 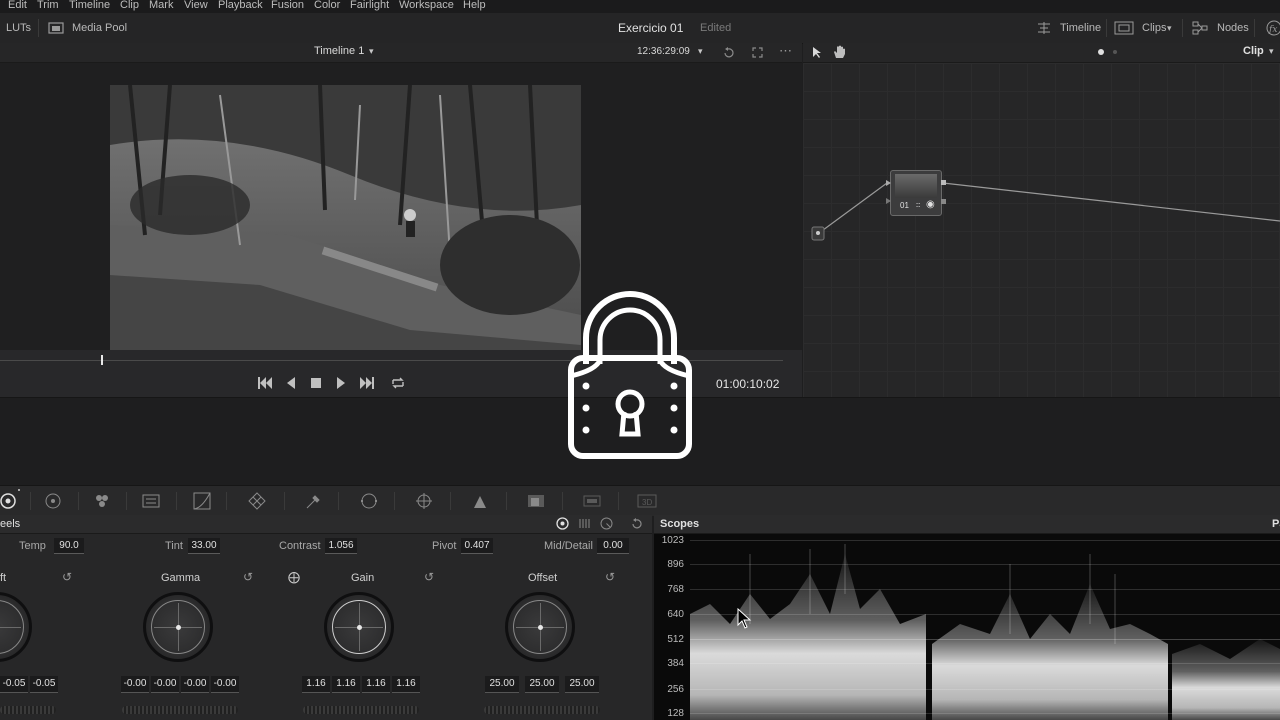 What do you see at coordinates (339, 51) in the screenshot?
I see `timeline-selector: Timeline 1` at bounding box center [339, 51].